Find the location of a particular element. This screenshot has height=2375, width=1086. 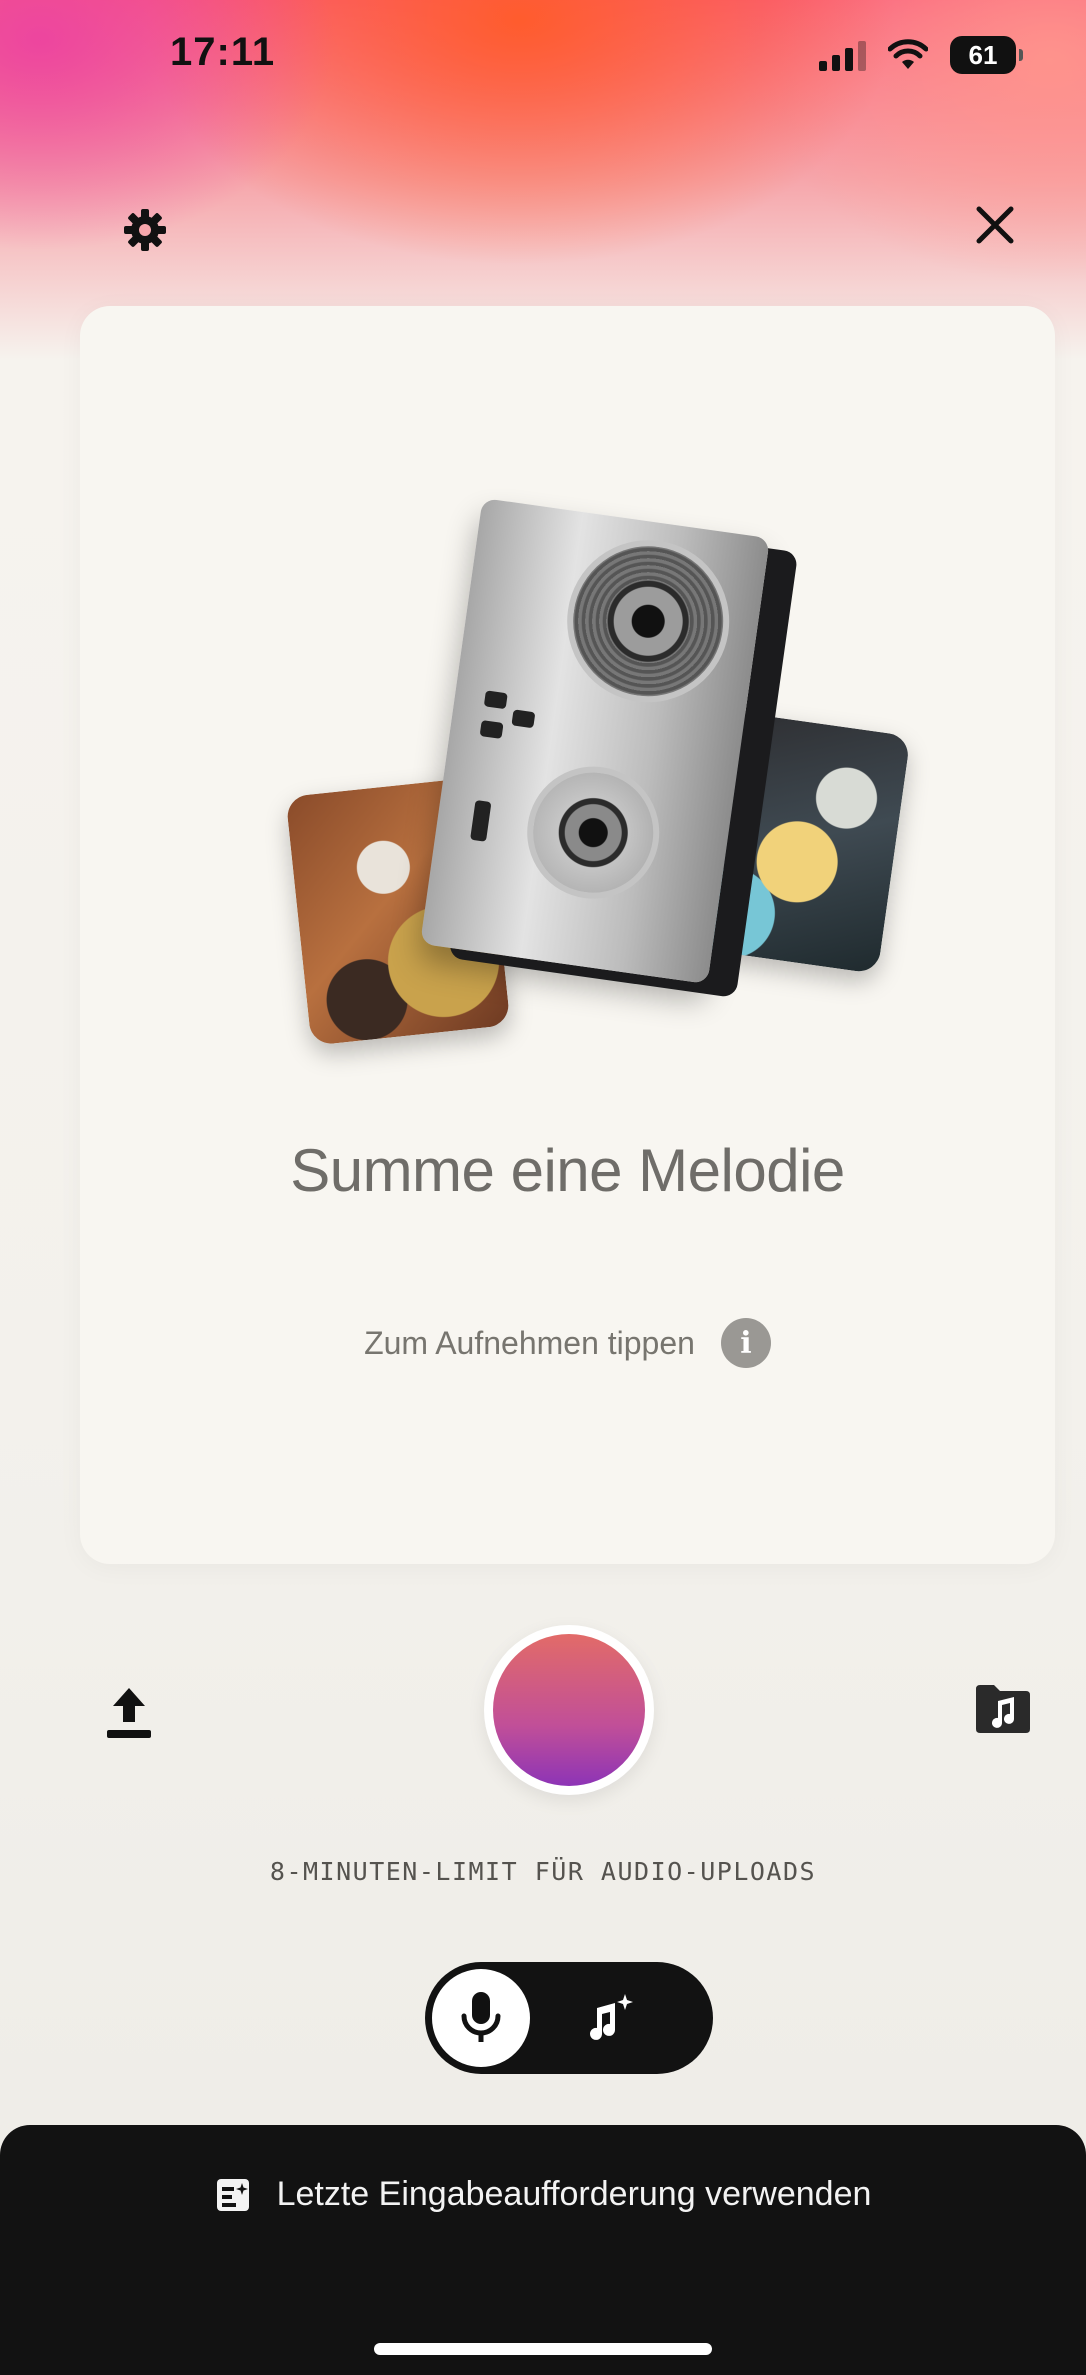

mode-option-music is located at coordinates (610, 2018).